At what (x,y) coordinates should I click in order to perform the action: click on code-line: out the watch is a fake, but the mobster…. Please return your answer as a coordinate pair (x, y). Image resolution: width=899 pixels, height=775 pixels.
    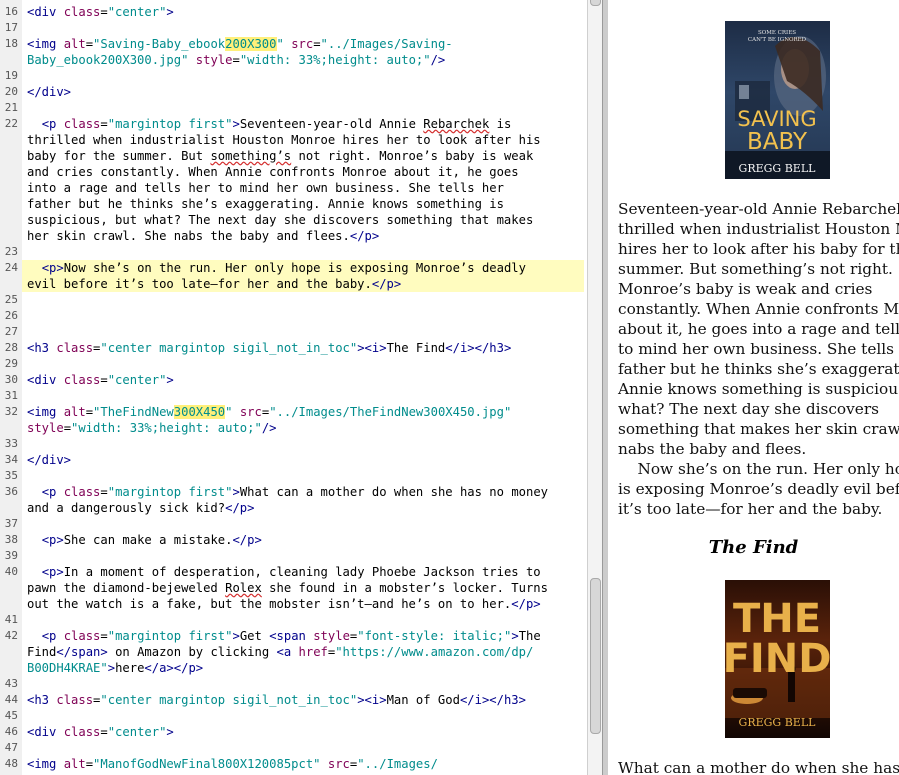
    Looking at the image, I should click on (305, 604).